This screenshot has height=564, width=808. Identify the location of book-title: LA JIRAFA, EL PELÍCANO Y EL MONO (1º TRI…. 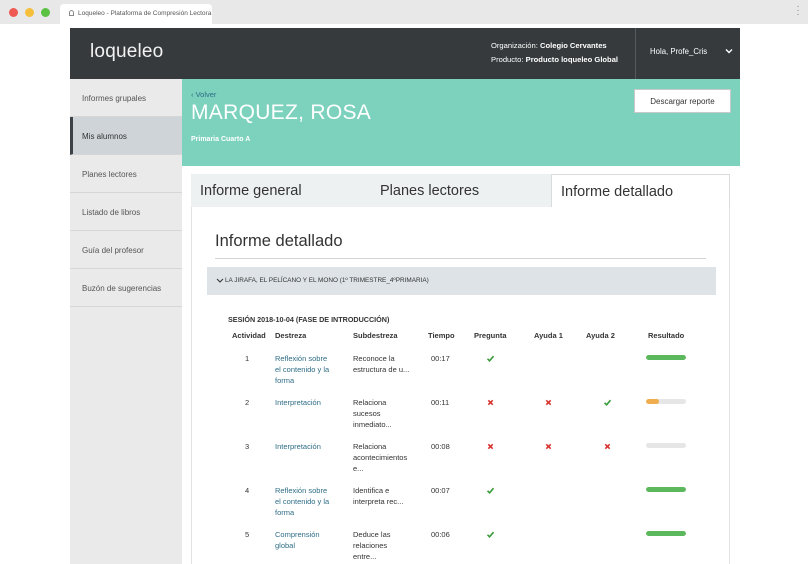
(327, 280).